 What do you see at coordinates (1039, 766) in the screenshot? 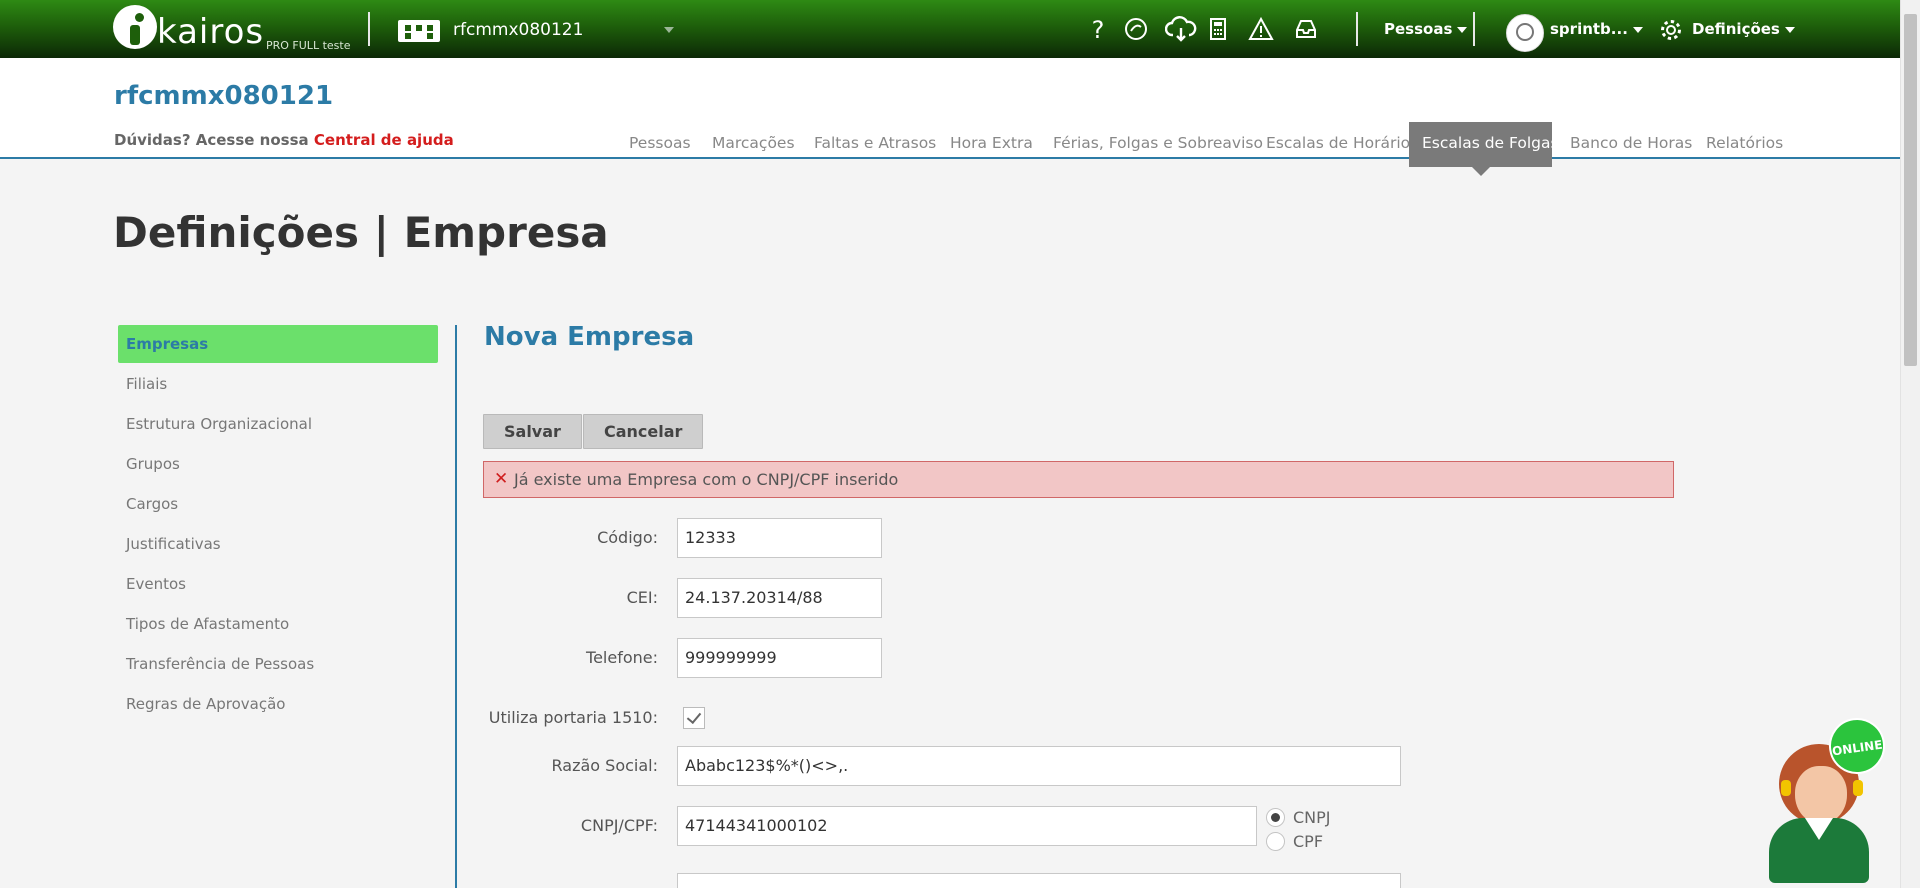
I see `razao-social-field: Ababc123$%*()<>,.` at bounding box center [1039, 766].